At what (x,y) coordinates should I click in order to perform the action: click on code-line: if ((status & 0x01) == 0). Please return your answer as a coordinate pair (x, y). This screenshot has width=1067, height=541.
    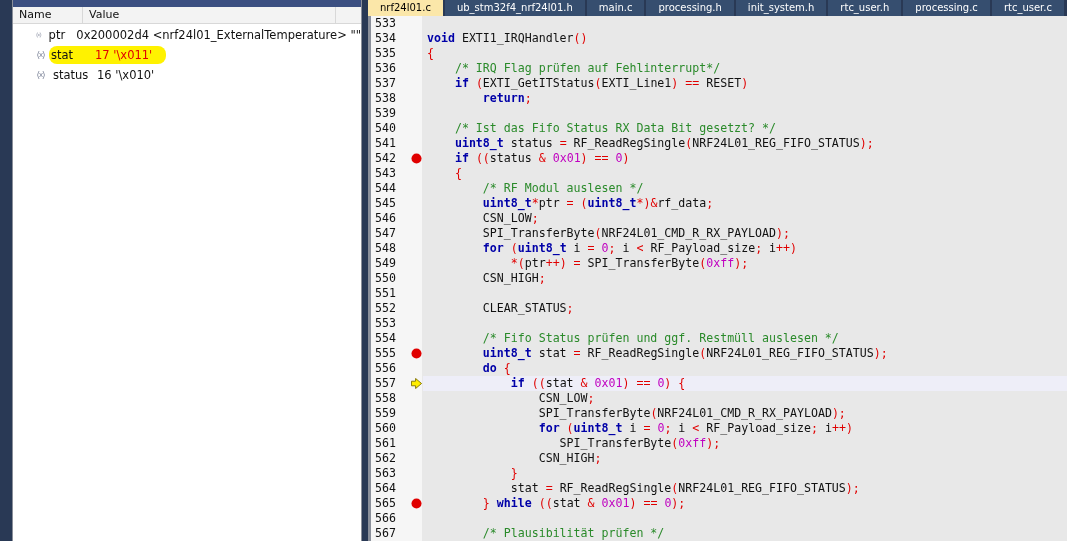
    Looking at the image, I should click on (542, 158).